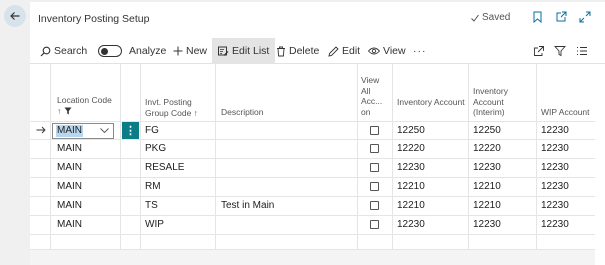 This screenshot has height=265, width=605. Describe the element at coordinates (304, 51) in the screenshot. I see `delete-label: Delete` at that location.